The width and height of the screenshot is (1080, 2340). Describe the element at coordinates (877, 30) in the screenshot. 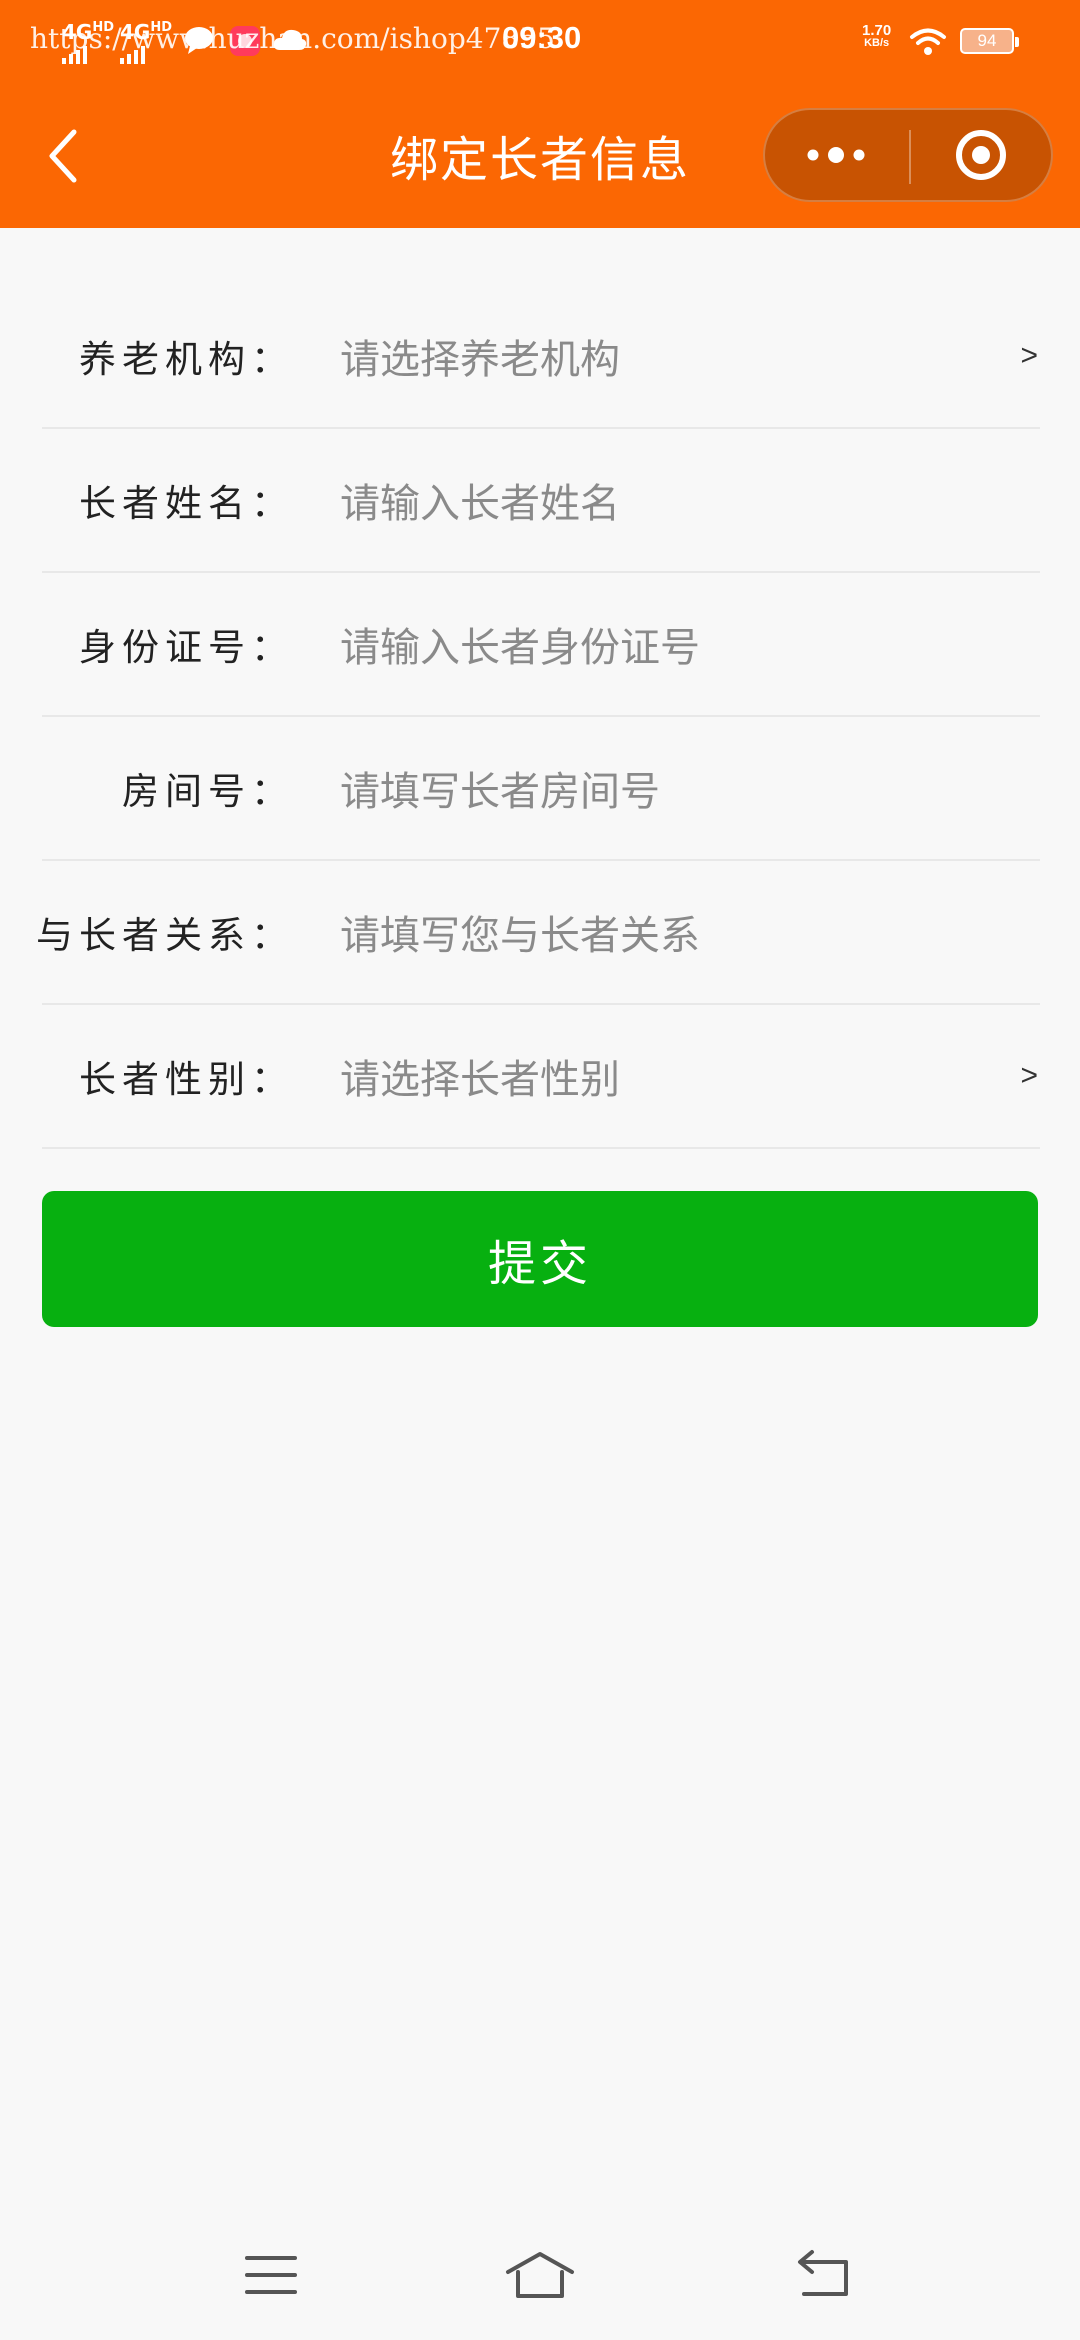

I see `network-speed-value: 1.70` at that location.